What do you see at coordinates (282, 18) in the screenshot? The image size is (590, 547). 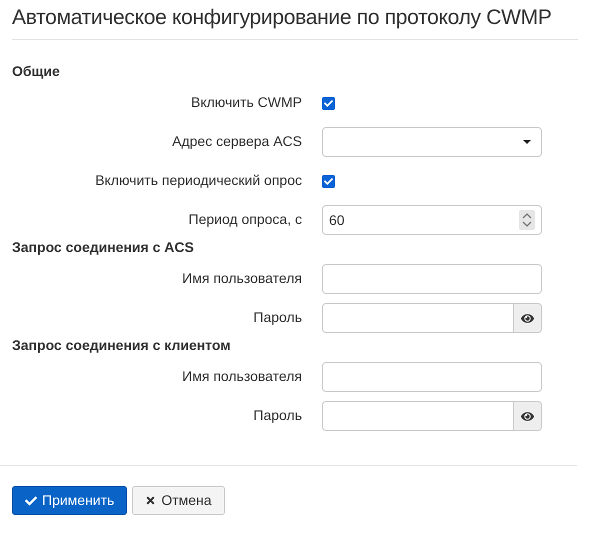 I see `page-title: Автоматическое конфигурирование по протоколу CWMP` at bounding box center [282, 18].